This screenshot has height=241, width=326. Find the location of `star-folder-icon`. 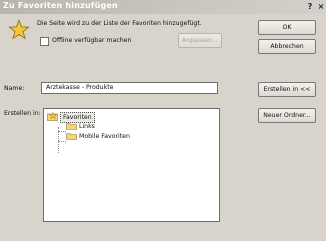

star-folder-icon is located at coordinates (52, 116).